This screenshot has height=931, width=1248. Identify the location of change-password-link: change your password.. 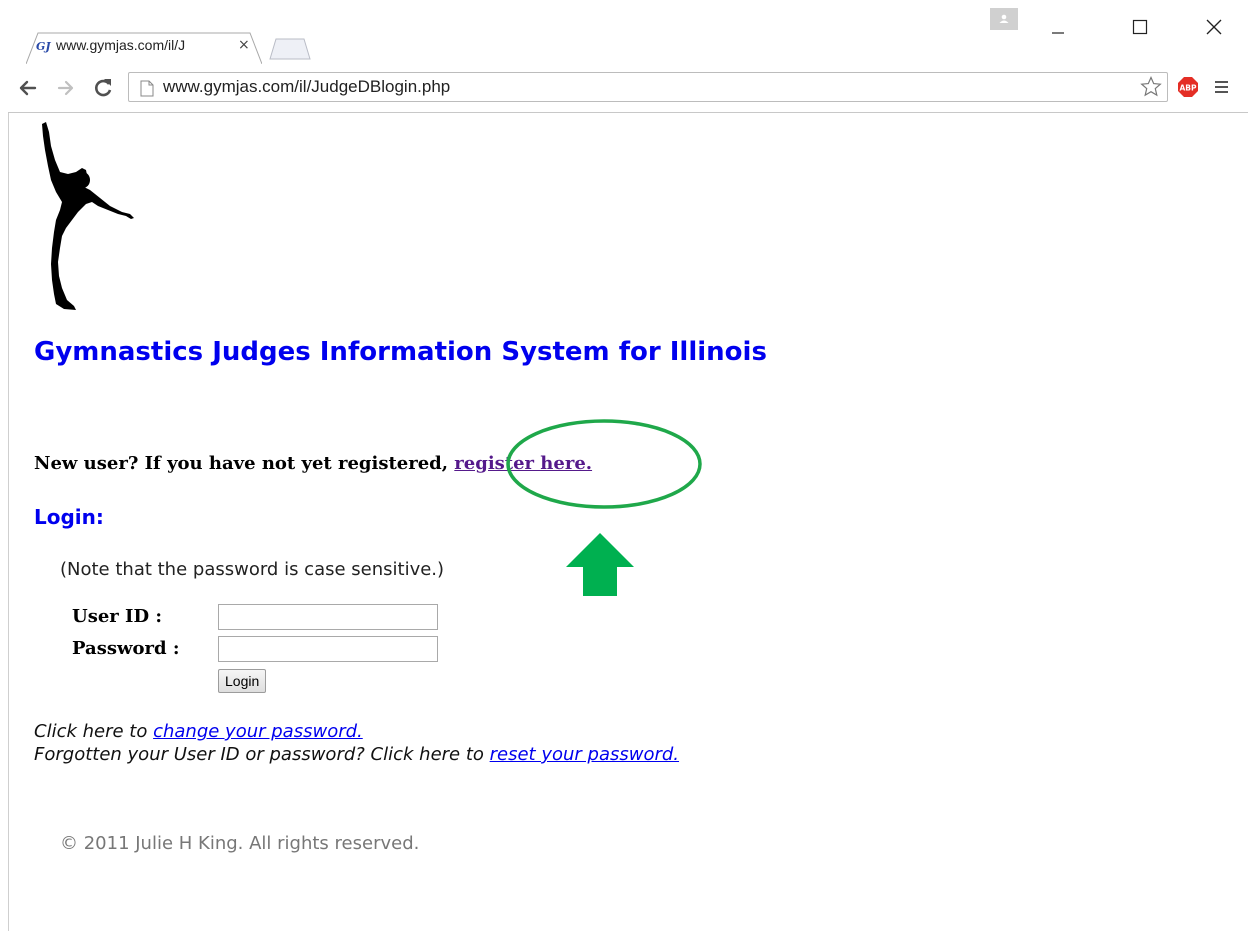
(258, 731).